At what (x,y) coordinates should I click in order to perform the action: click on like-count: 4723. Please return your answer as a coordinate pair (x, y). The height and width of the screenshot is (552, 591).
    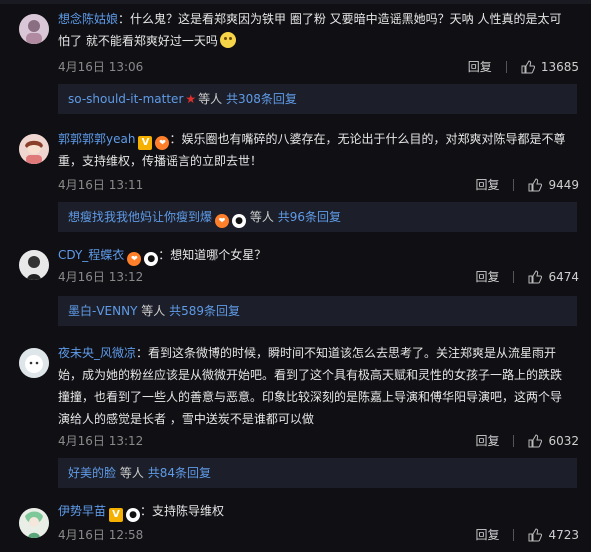
    Looking at the image, I should click on (563, 535).